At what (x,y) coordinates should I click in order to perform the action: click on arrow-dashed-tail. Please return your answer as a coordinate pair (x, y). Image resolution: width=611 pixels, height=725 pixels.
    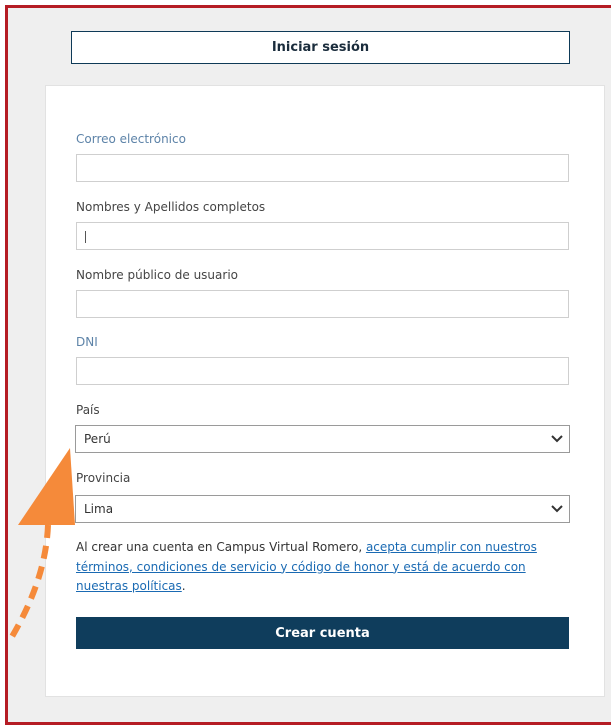
    Looking at the image, I should click on (29, 583).